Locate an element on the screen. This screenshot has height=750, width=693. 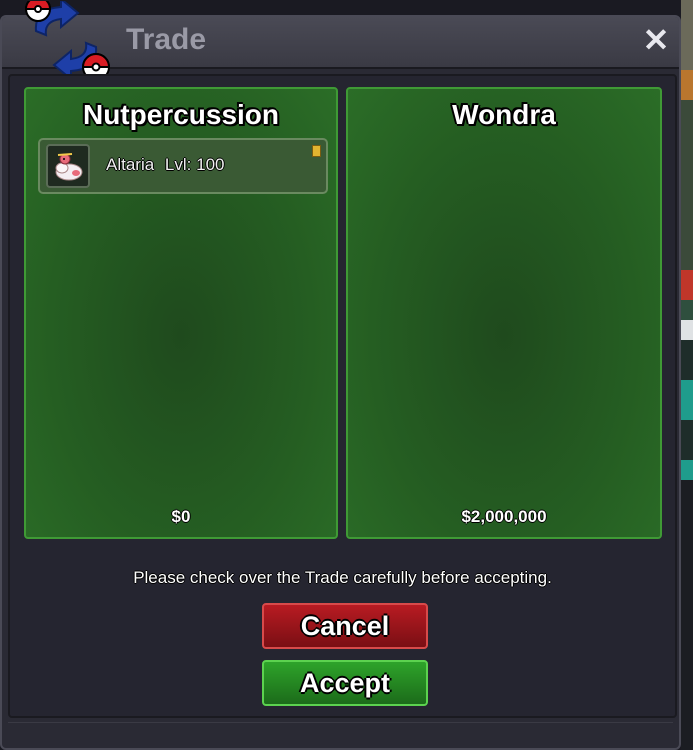
left-trader-name: Nutpercussion is located at coordinates (181, 114).